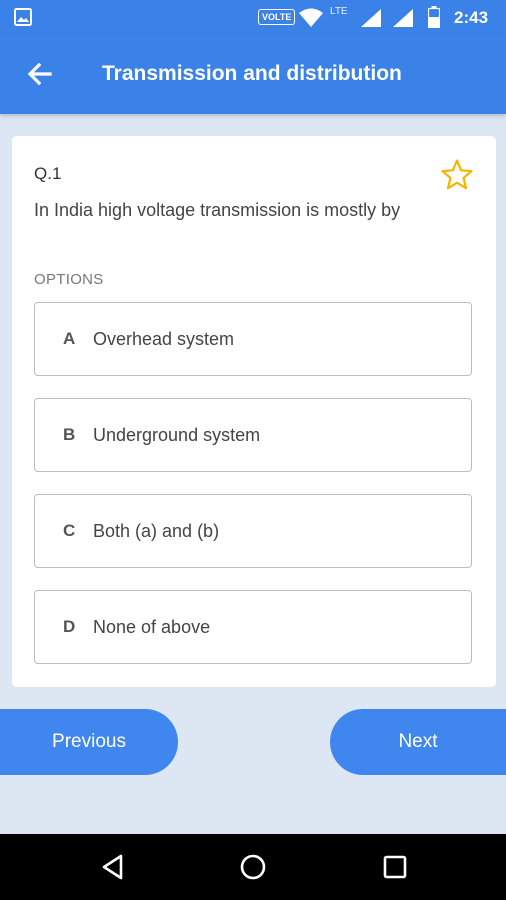 This screenshot has width=506, height=900. I want to click on back-triangle-icon, so click(113, 867).